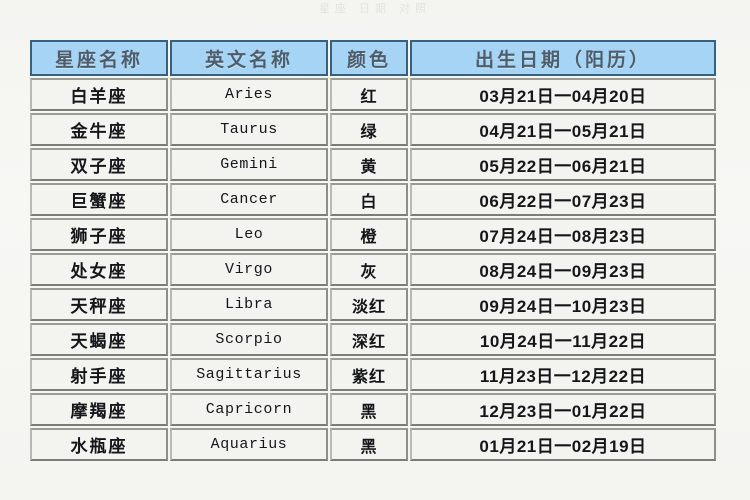  I want to click on cell-name: 金牛座, so click(99, 129).